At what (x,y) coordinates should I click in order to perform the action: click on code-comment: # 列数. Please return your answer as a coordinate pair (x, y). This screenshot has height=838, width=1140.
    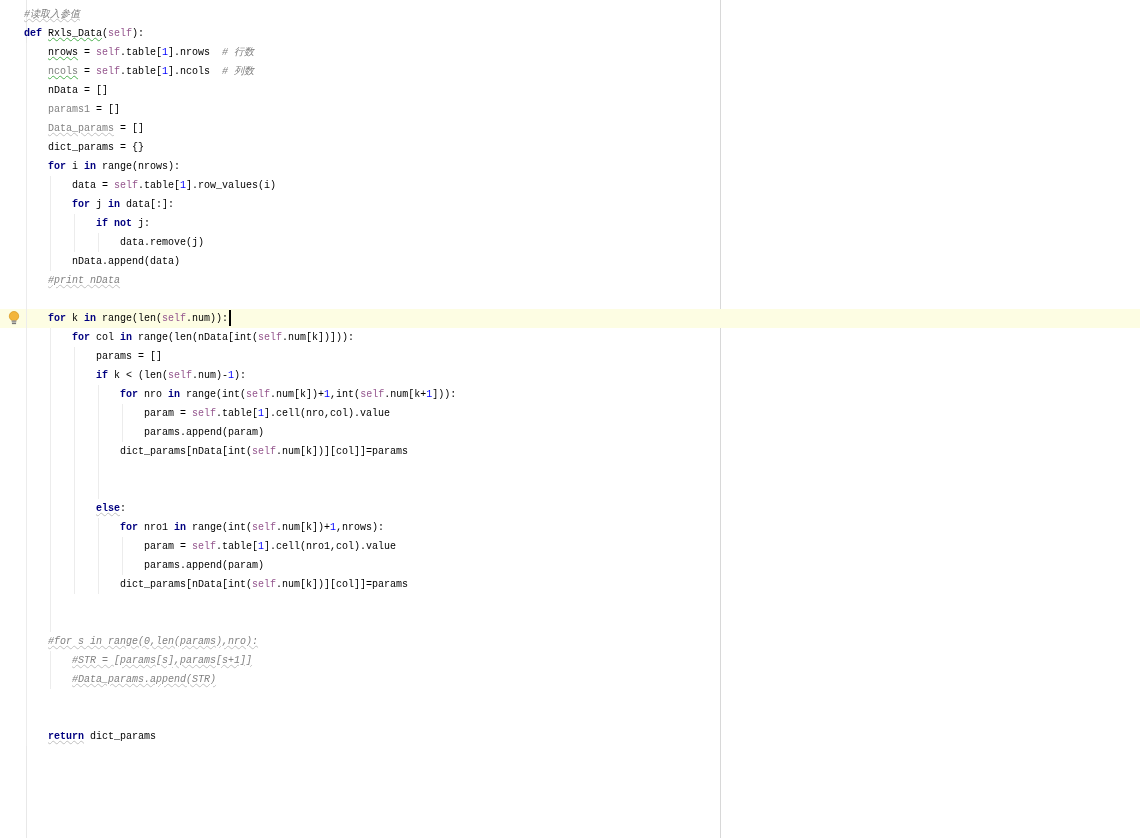
    Looking at the image, I should click on (238, 71).